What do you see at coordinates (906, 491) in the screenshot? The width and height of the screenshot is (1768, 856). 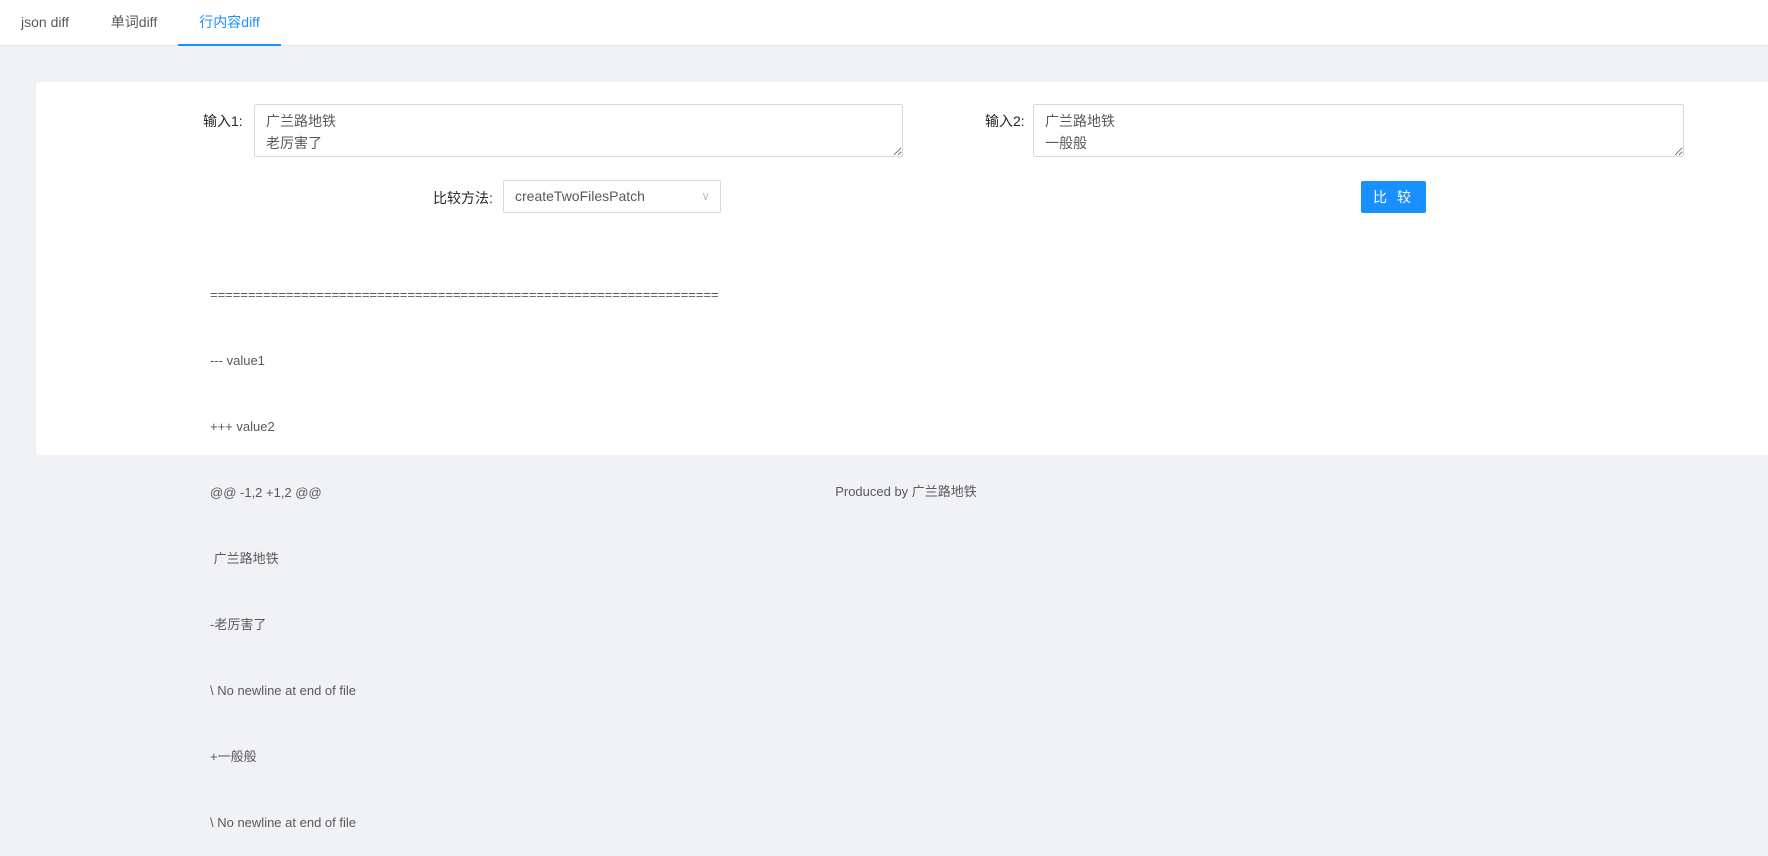 I see `footer: Produced by 广兰路地铁` at bounding box center [906, 491].